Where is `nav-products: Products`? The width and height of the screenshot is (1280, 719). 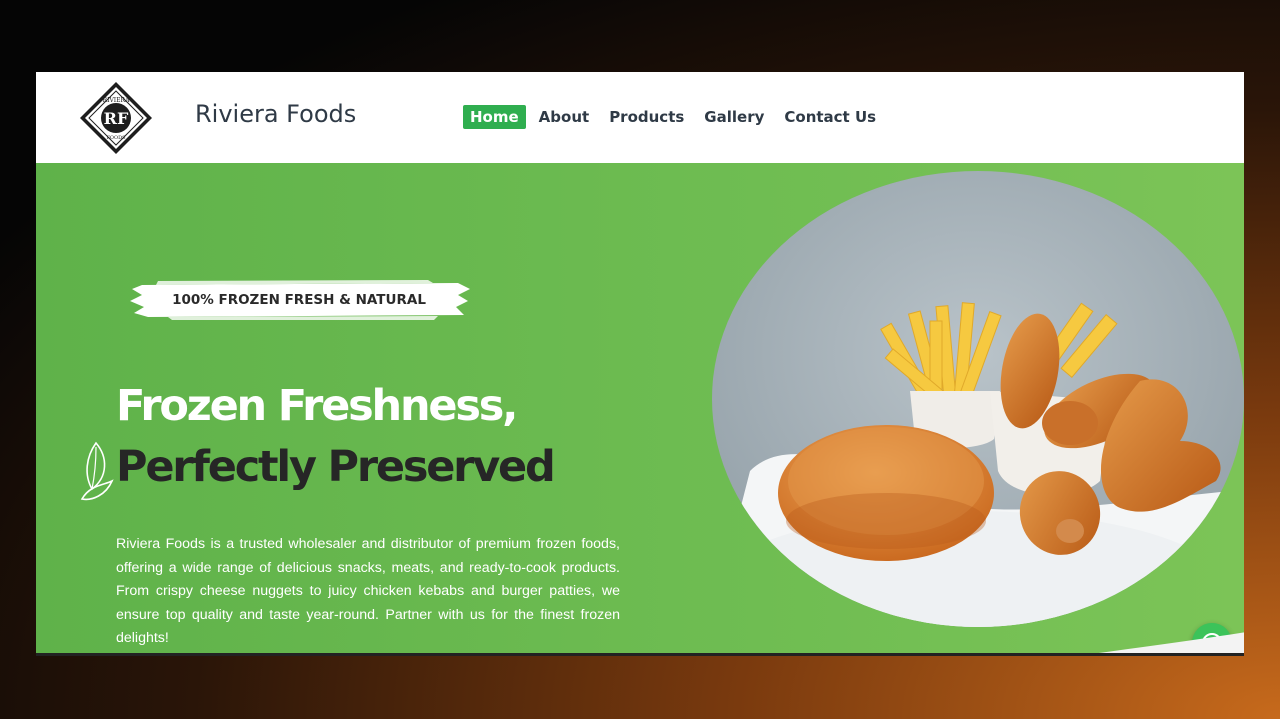
nav-products: Products is located at coordinates (646, 117).